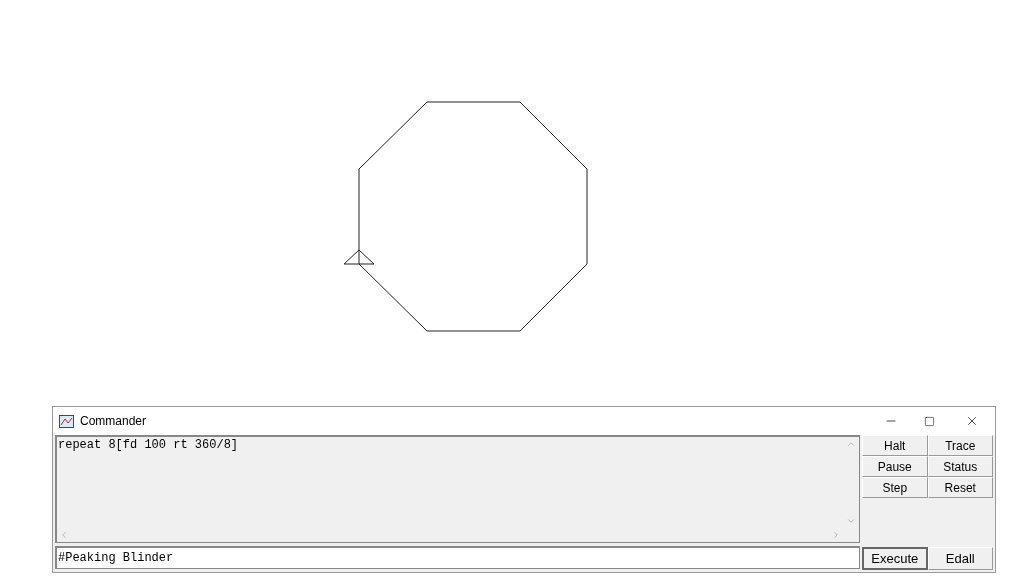  I want to click on maximize-icon, so click(929, 421).